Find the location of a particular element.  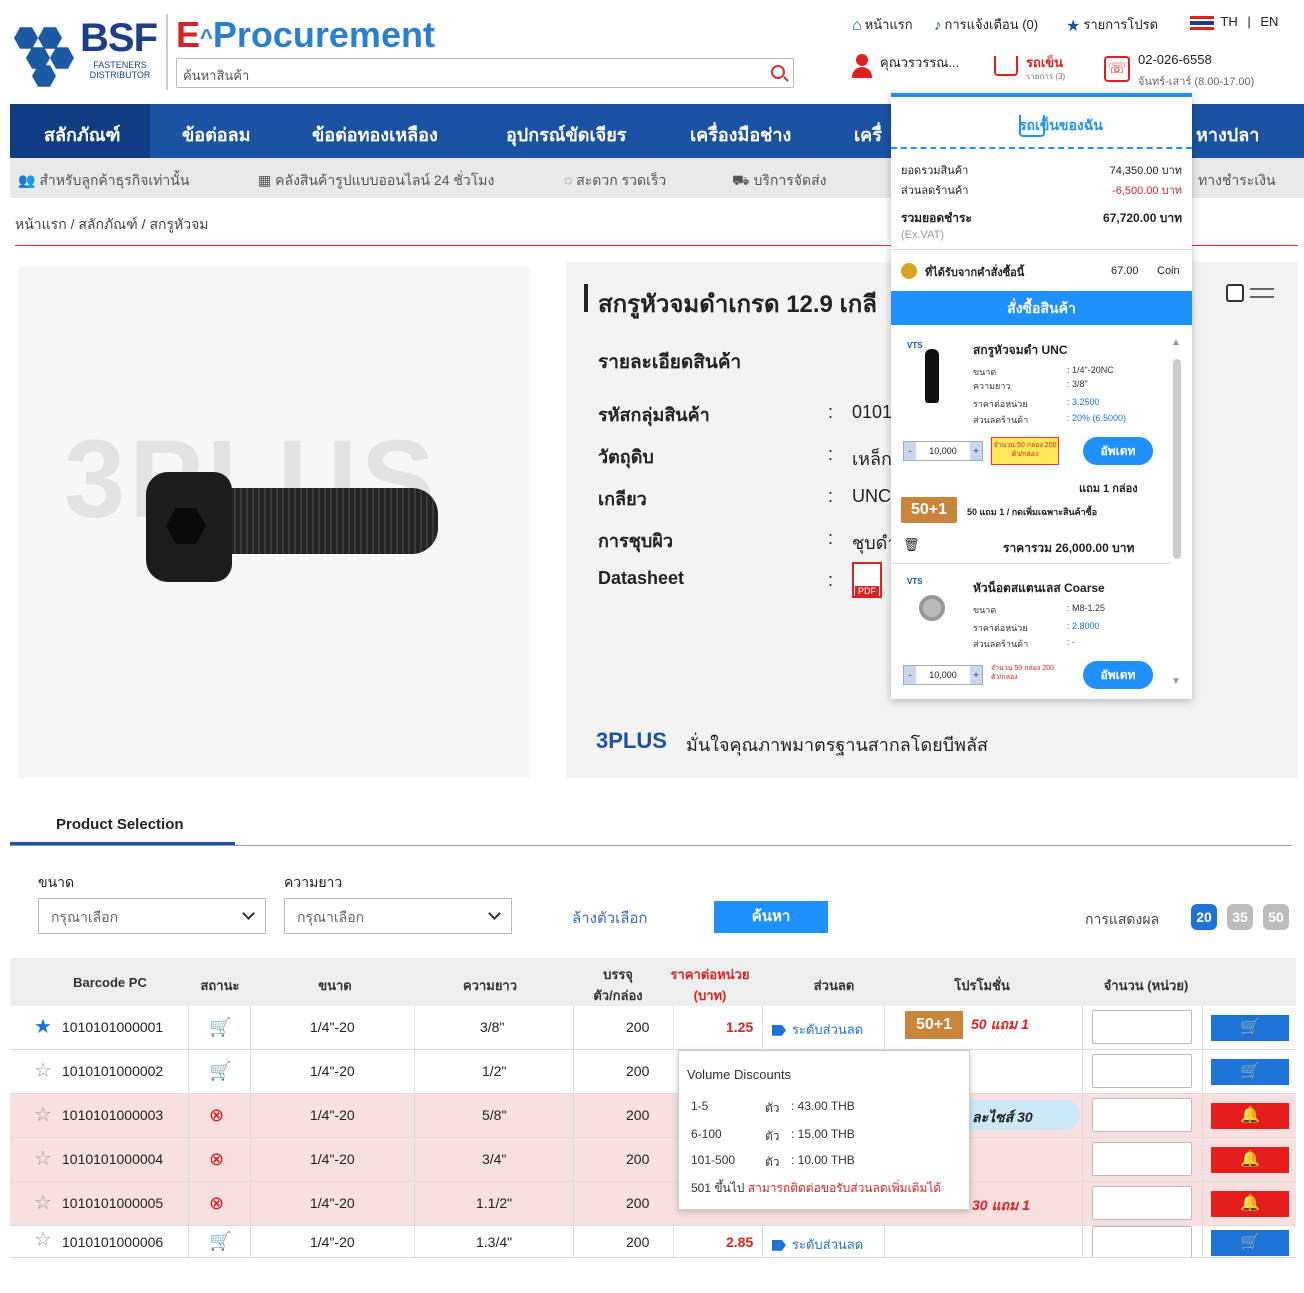

tag-icon is located at coordinates (779, 1245).